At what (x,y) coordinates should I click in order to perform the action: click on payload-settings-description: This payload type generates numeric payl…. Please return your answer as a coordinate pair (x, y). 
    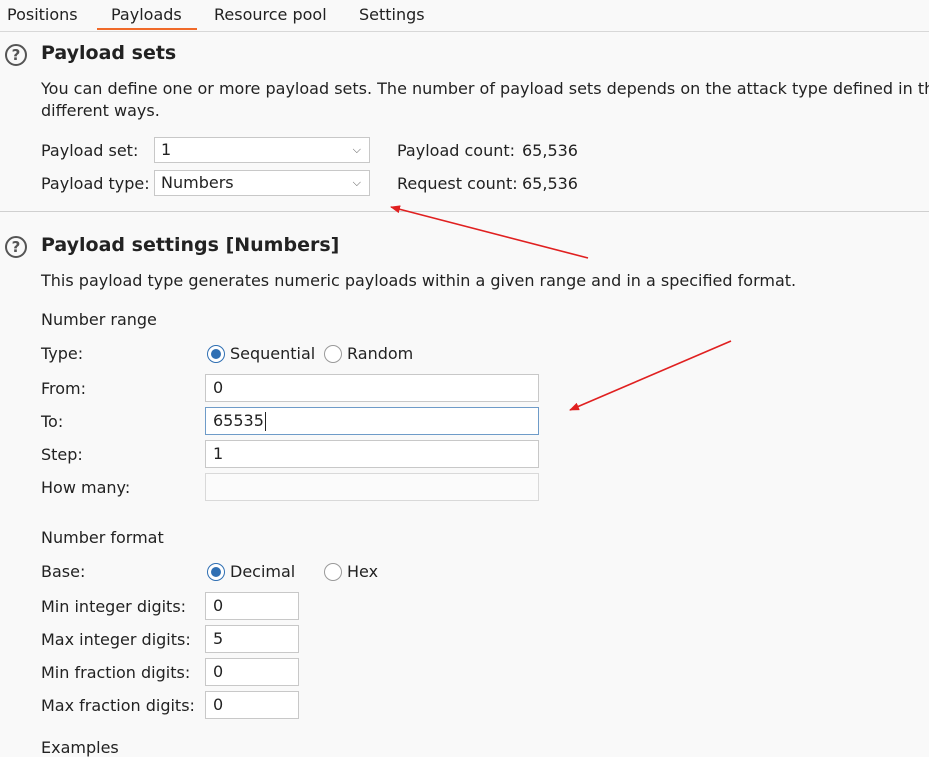
    Looking at the image, I should click on (419, 280).